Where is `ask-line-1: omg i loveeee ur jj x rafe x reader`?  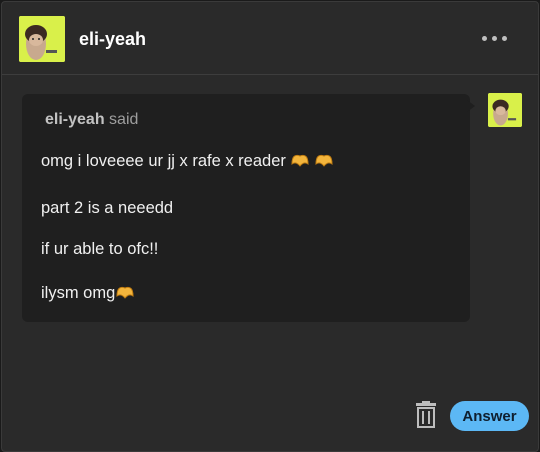 ask-line-1: omg i loveeee ur jj x rafe x reader is located at coordinates (188, 160).